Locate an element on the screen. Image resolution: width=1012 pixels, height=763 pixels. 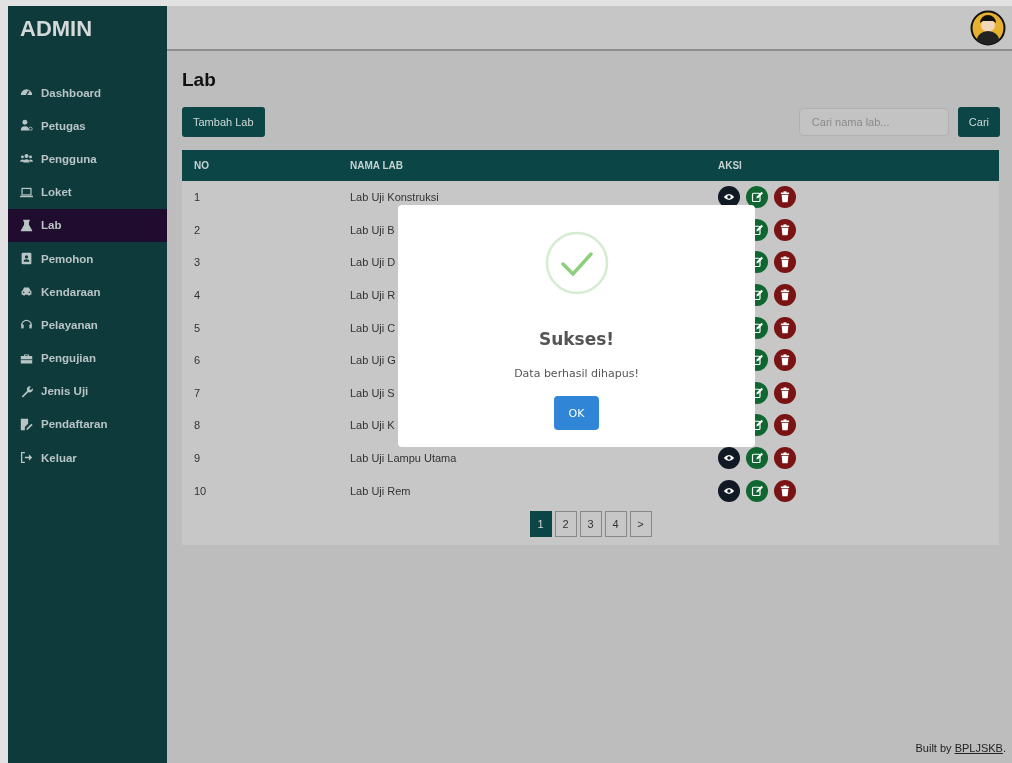
table-cell: 10 is located at coordinates (200, 490).